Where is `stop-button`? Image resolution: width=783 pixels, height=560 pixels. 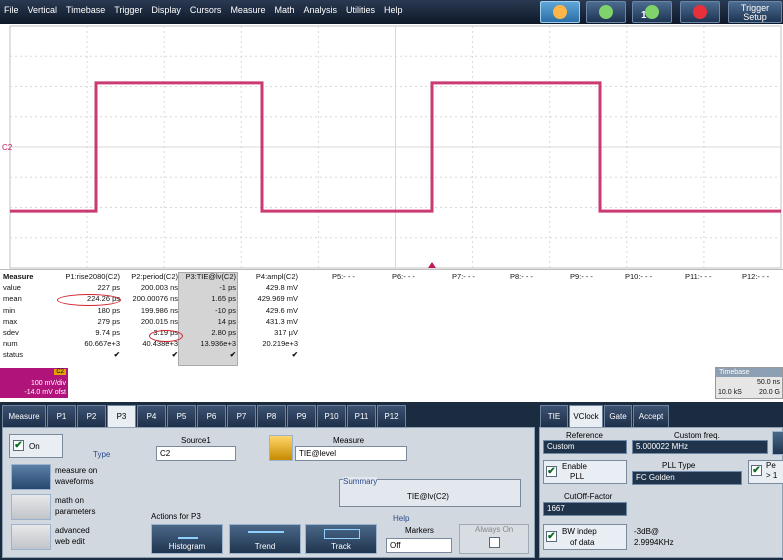 stop-button is located at coordinates (700, 12).